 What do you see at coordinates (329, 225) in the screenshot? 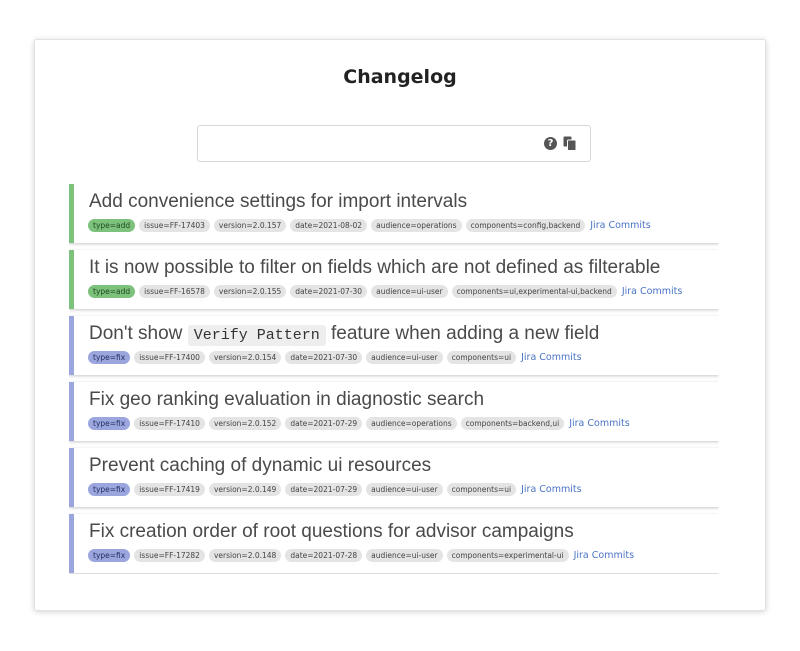
I see `filter-tag: date=2021-08-02` at bounding box center [329, 225].